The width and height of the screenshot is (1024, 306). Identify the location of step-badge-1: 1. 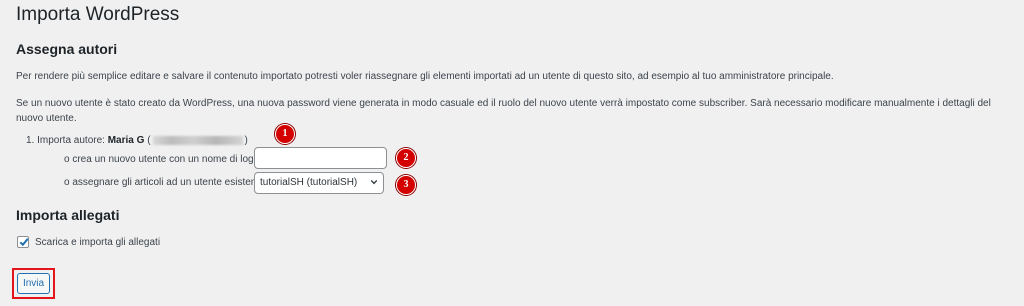
(285, 134).